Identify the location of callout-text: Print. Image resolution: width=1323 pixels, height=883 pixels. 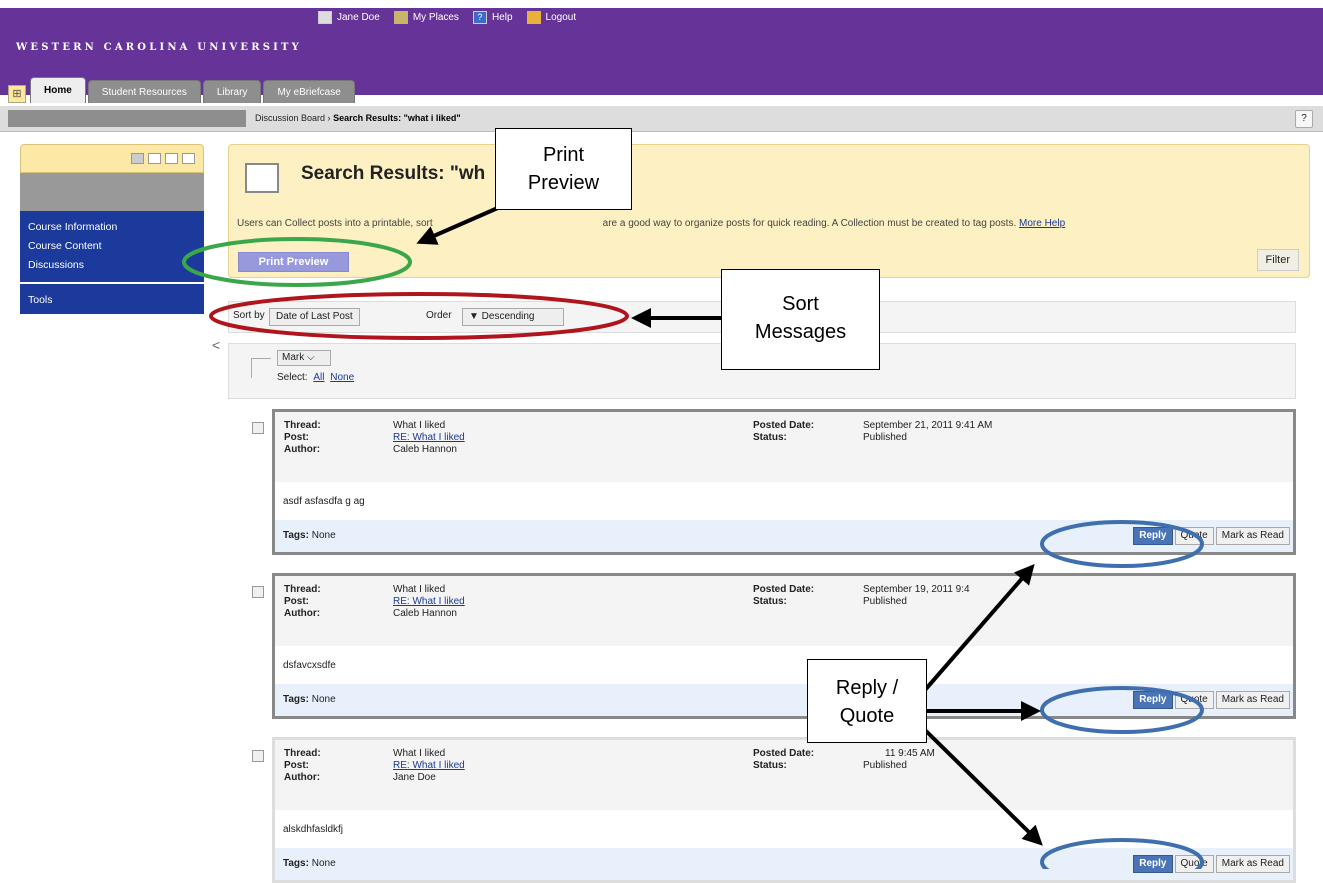
(563, 155).